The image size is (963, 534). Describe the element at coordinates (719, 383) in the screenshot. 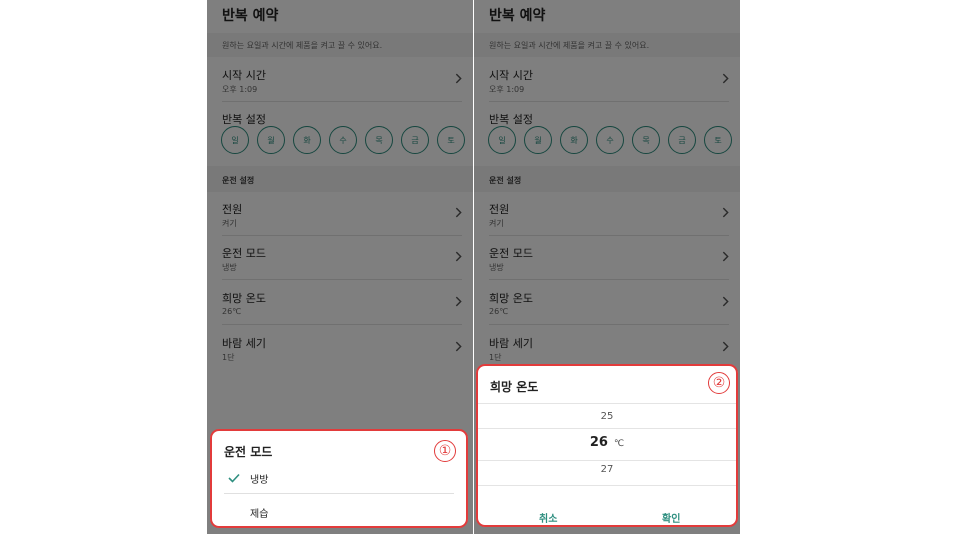

I see `callout-marker-2: ②` at that location.